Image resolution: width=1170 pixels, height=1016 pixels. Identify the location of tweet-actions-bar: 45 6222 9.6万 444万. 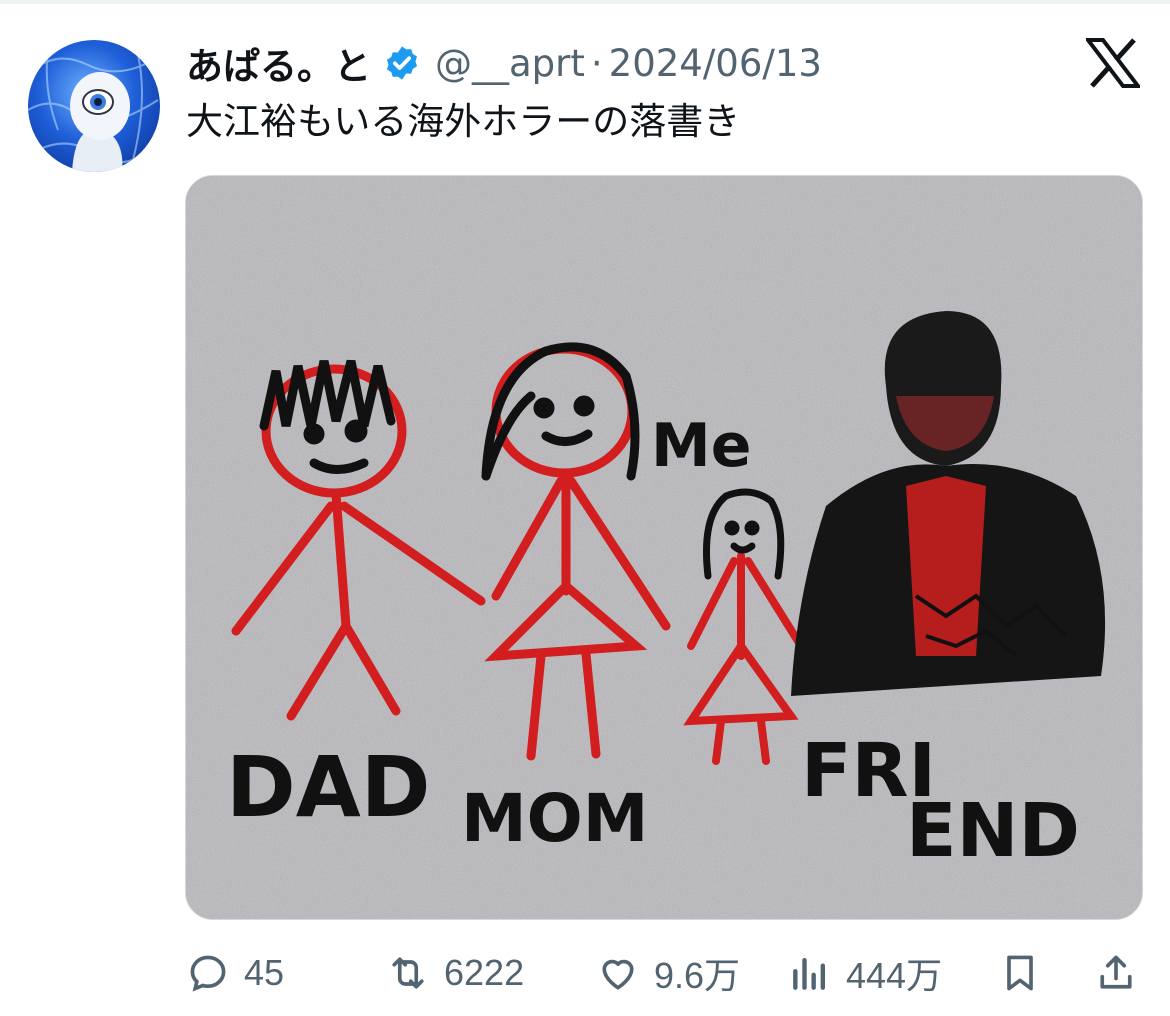
(664, 973).